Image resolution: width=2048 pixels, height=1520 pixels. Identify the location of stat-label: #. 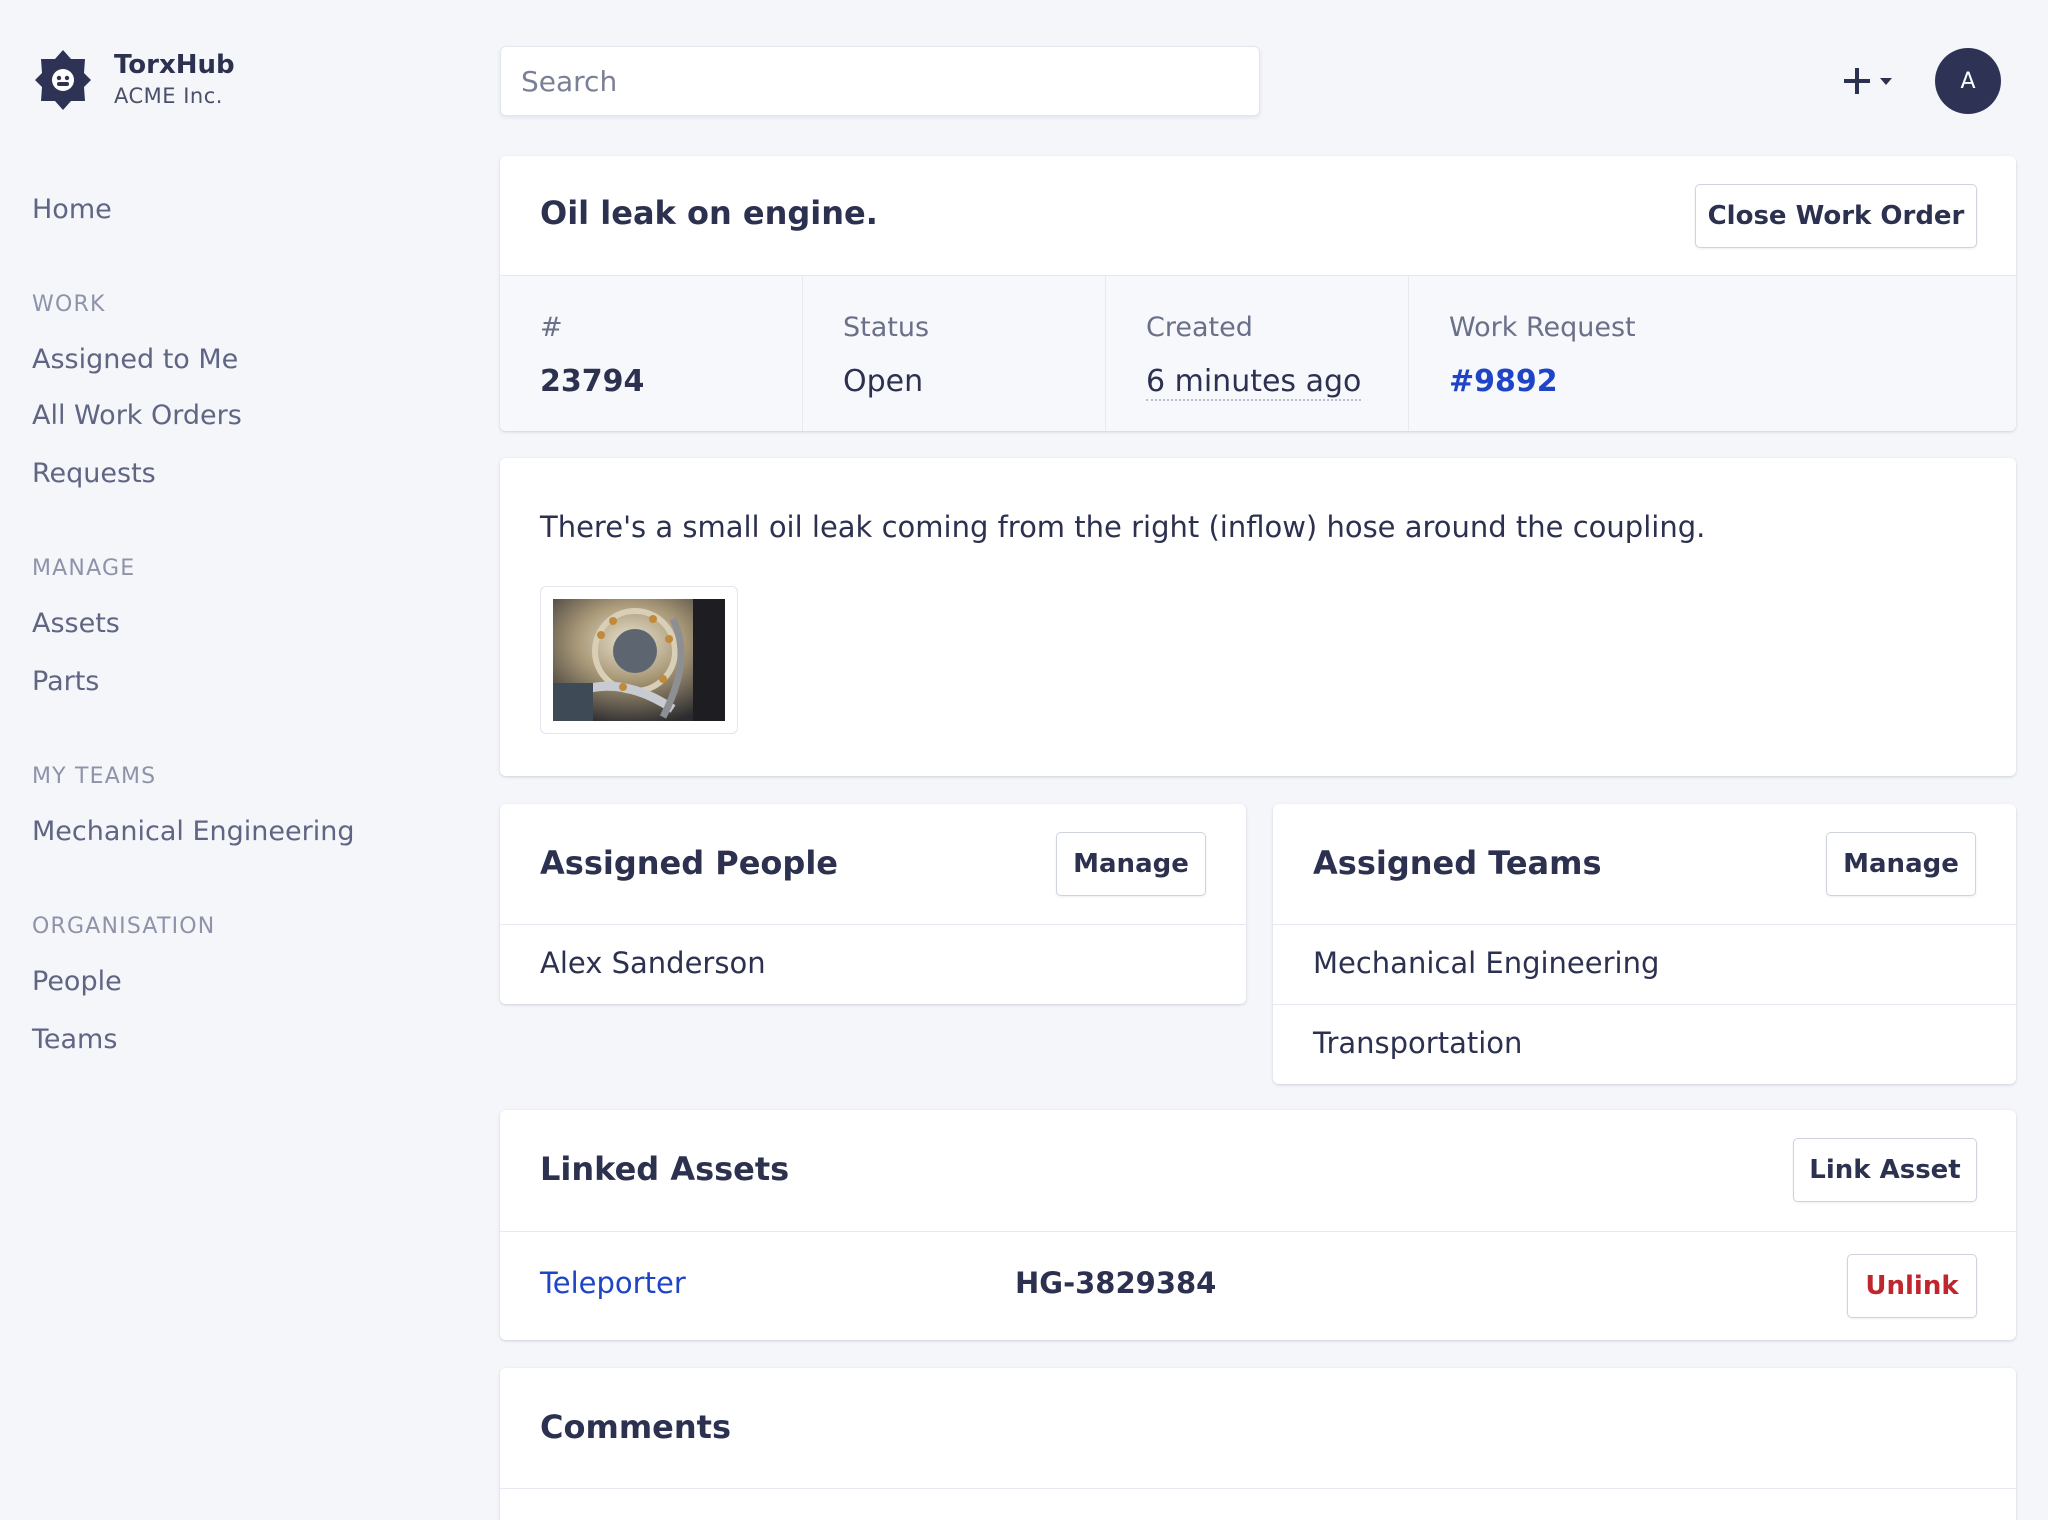
(551, 327).